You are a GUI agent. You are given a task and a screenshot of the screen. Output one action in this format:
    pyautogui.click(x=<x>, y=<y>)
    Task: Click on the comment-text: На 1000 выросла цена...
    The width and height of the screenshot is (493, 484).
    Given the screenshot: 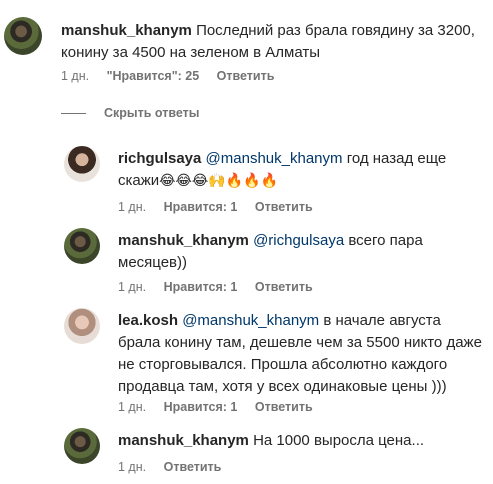 What is the action you would take?
    pyautogui.click(x=339, y=440)
    